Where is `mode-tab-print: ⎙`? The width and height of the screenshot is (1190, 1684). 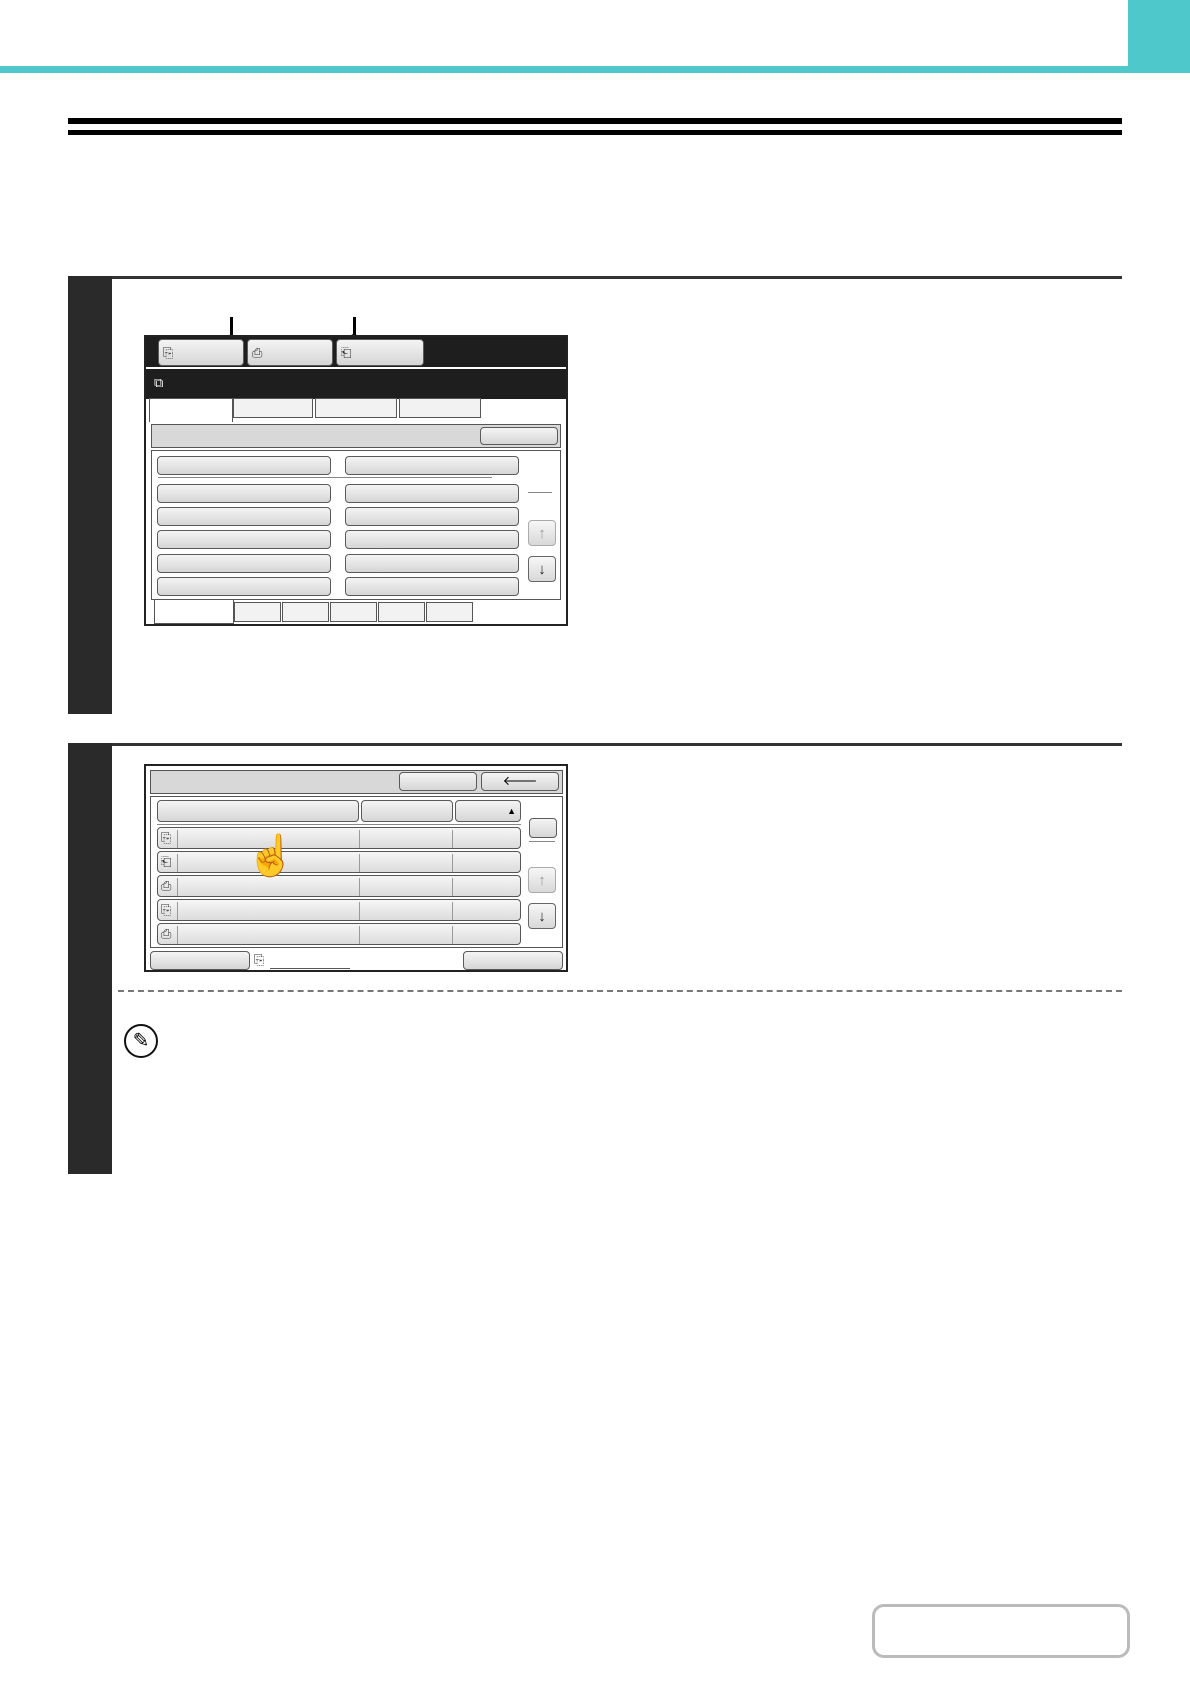 mode-tab-print: ⎙ is located at coordinates (290, 352).